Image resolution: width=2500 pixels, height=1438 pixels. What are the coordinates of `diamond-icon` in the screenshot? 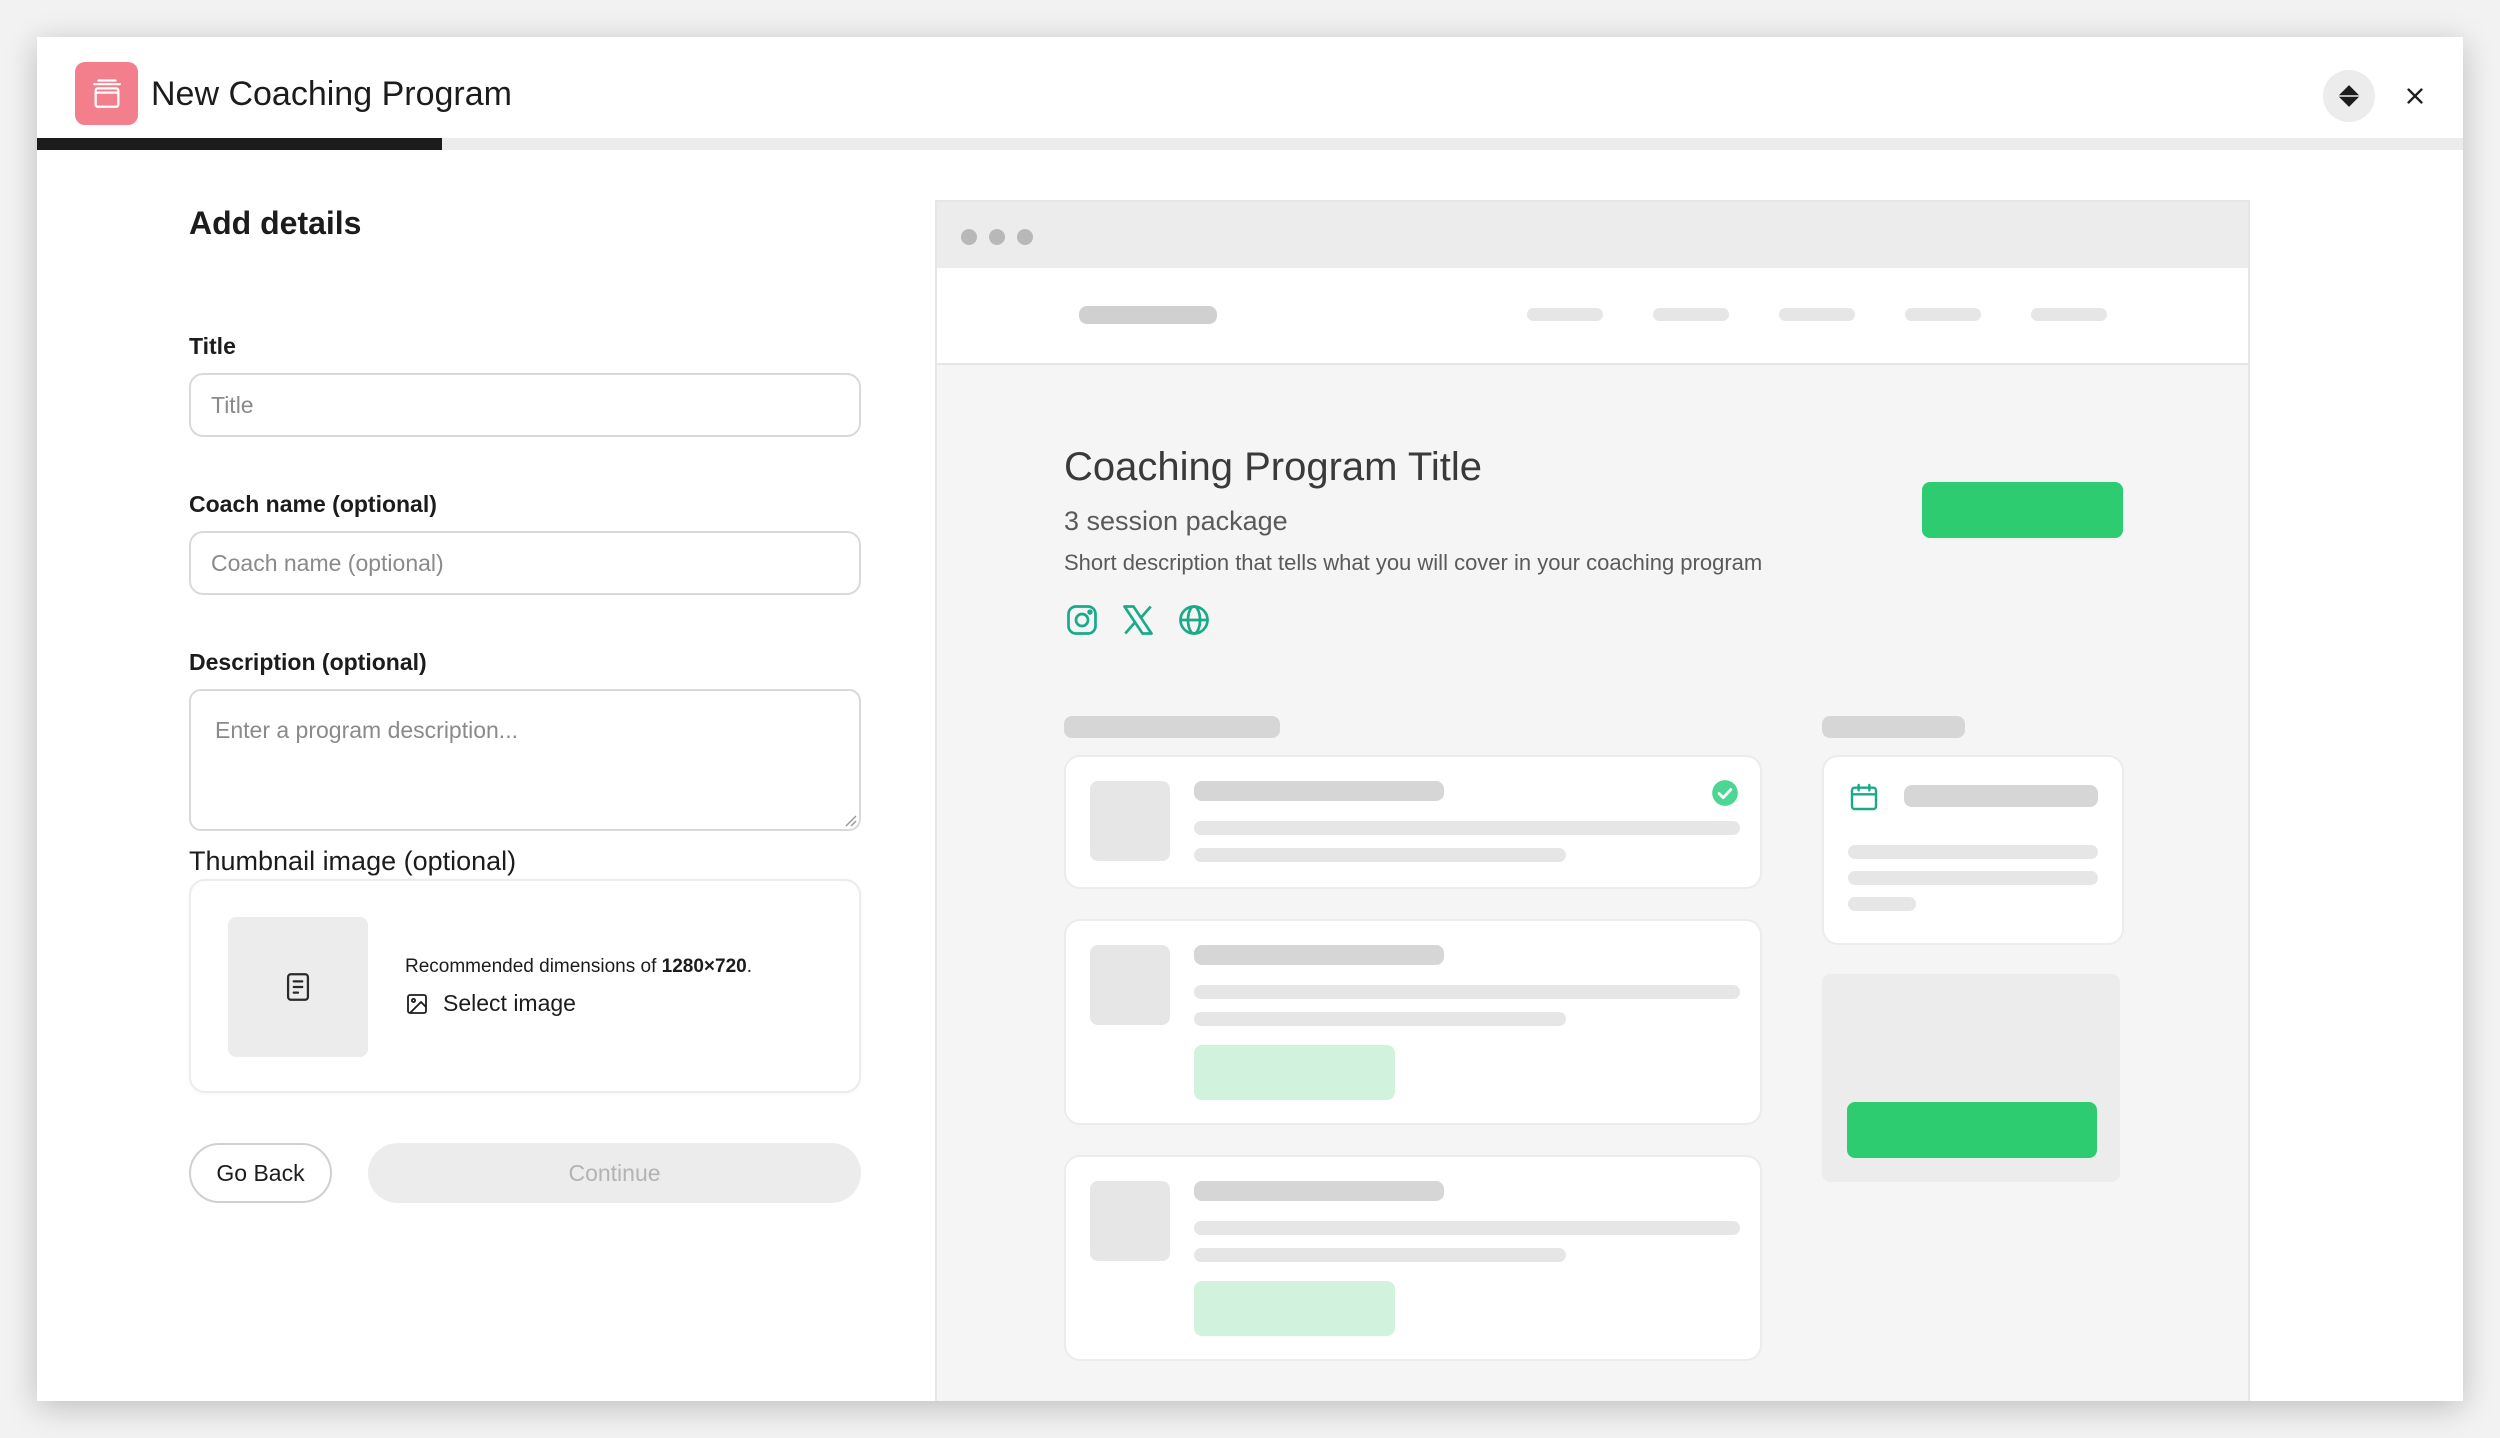 It's located at (2349, 96).